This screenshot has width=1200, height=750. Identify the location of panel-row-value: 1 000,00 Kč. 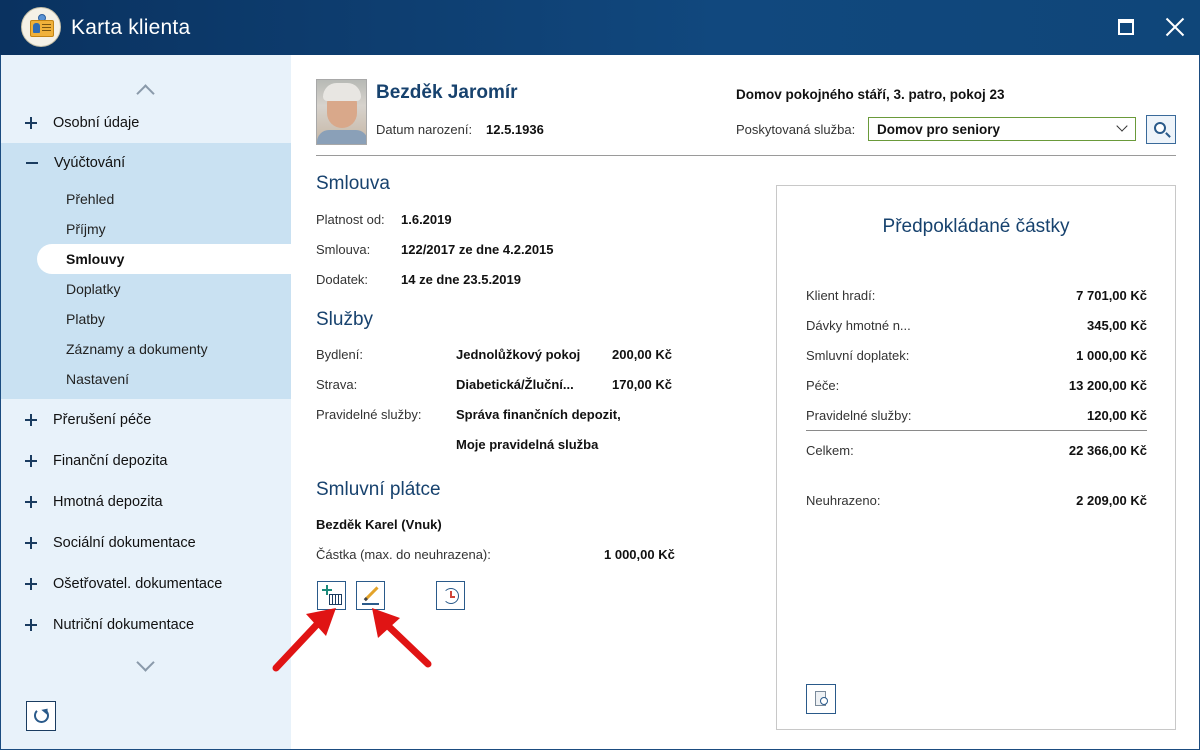
(1111, 355).